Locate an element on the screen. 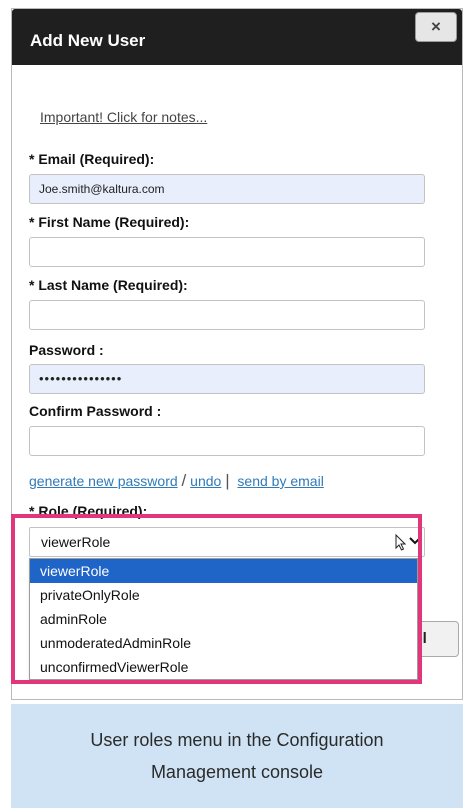 The width and height of the screenshot is (472, 808). first-name-field is located at coordinates (227, 252).